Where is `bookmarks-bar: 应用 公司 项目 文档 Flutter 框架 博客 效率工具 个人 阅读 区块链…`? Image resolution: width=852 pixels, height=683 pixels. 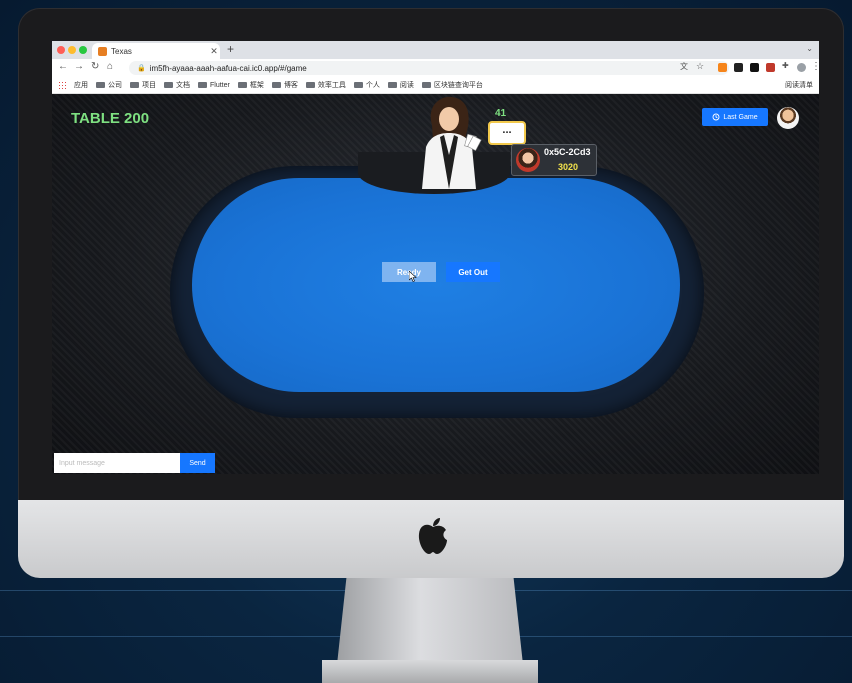
bookmarks-bar: 应用 公司 项目 文档 Flutter 框架 博客 效率工具 个人 阅读 区块链… is located at coordinates (435, 85).